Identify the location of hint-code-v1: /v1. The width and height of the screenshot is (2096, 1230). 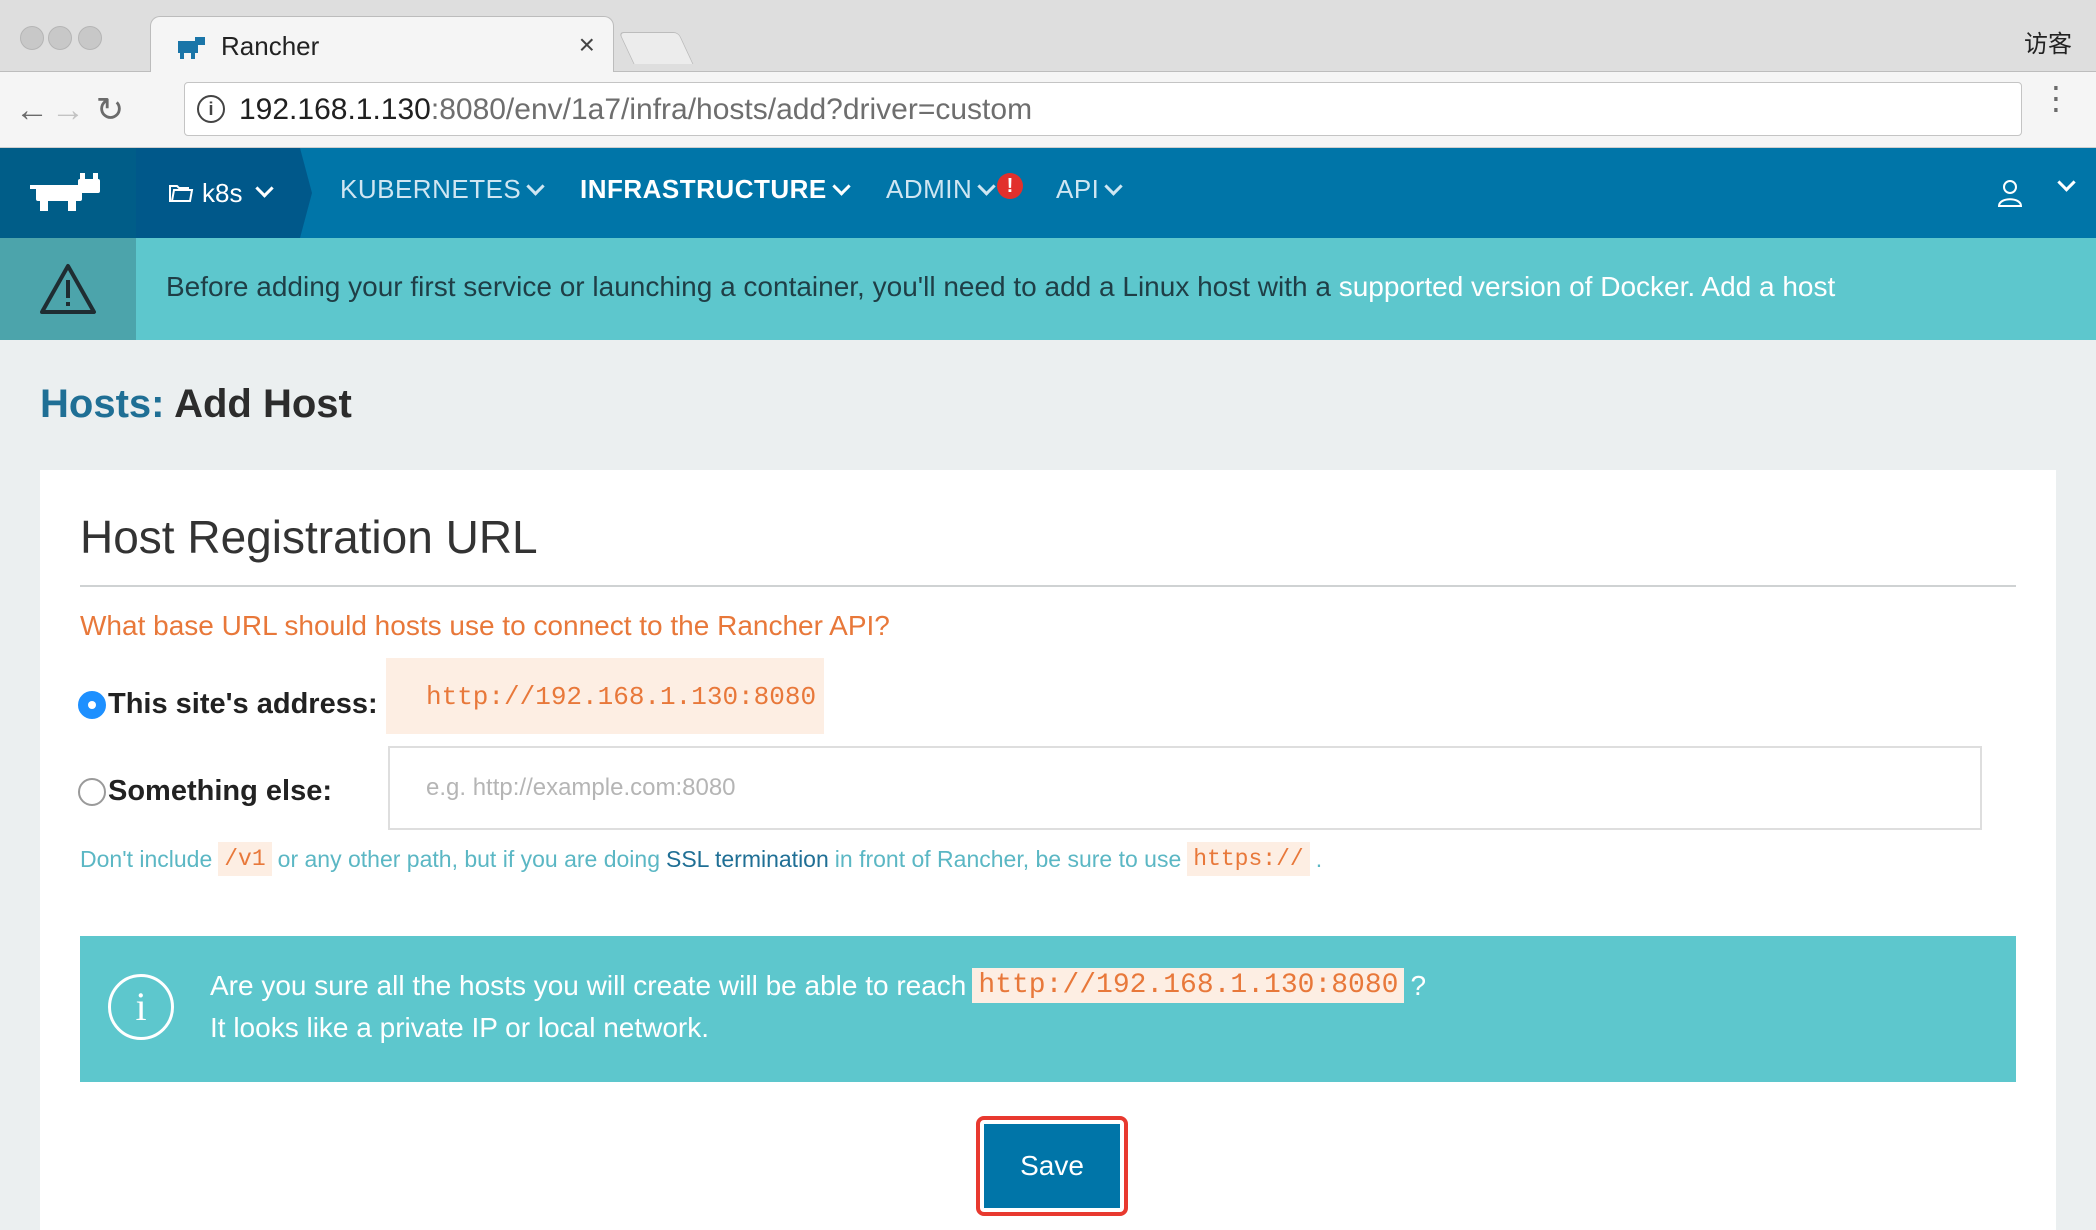
(245, 859).